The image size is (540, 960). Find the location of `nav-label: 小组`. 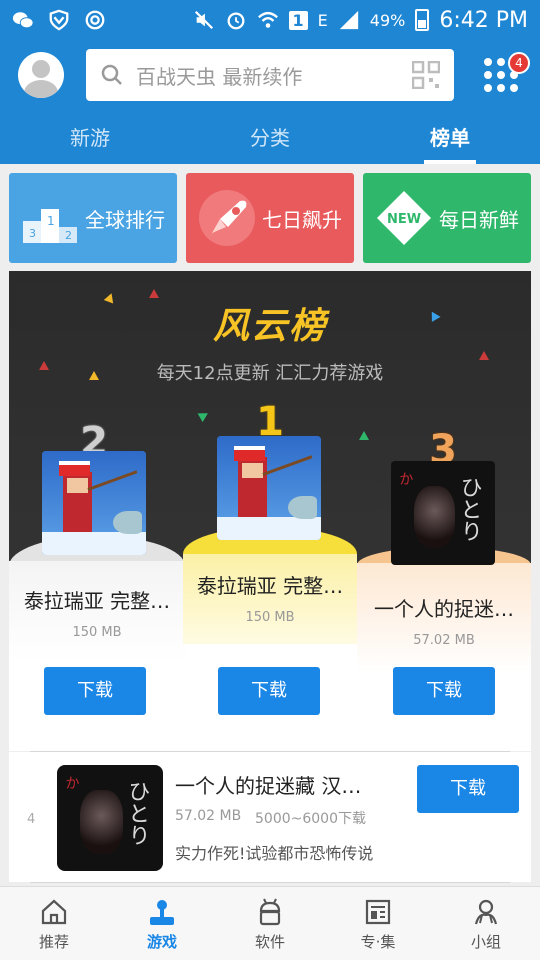

nav-label: 小组 is located at coordinates (485, 942).